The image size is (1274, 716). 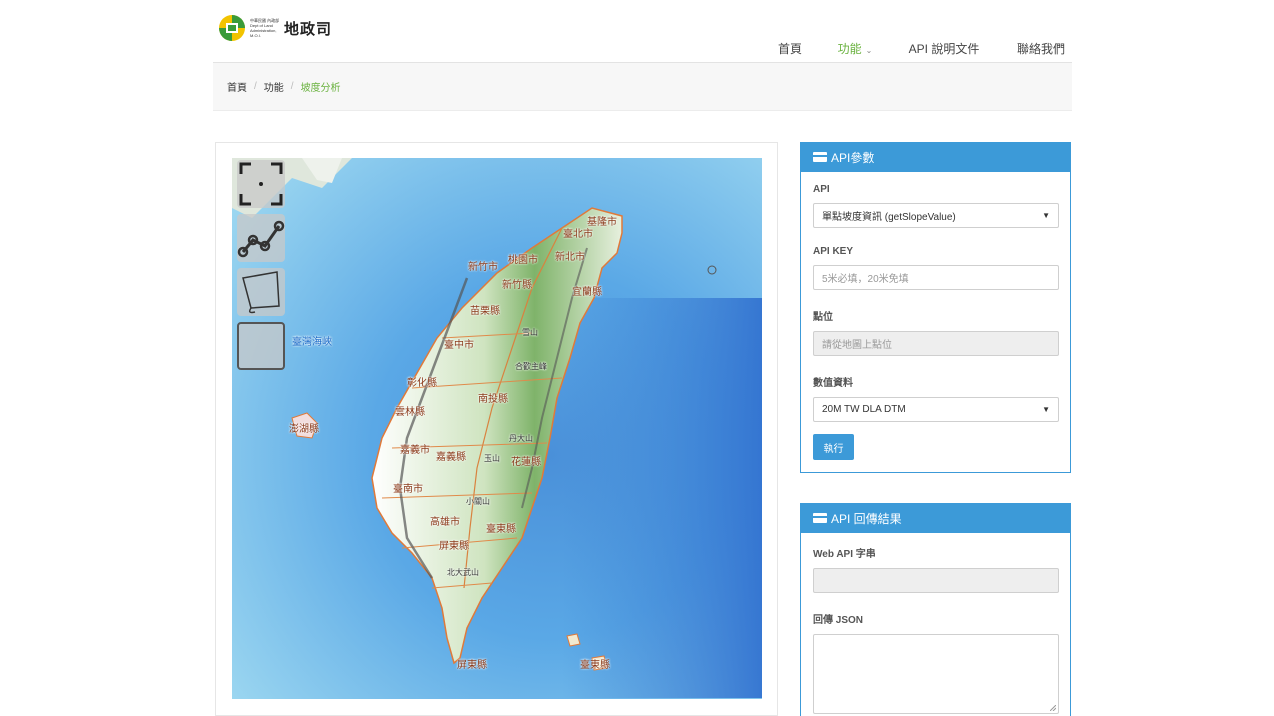 I want to click on data-source-select: 20M TW DLA DTM ▼, so click(x=936, y=409).